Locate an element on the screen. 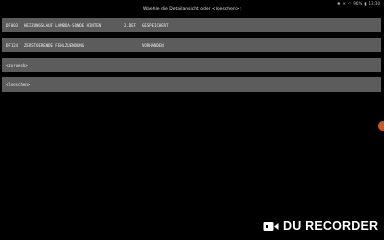 This screenshot has width=384, height=240. delete-button: <loeschen> is located at coordinates (191, 84).